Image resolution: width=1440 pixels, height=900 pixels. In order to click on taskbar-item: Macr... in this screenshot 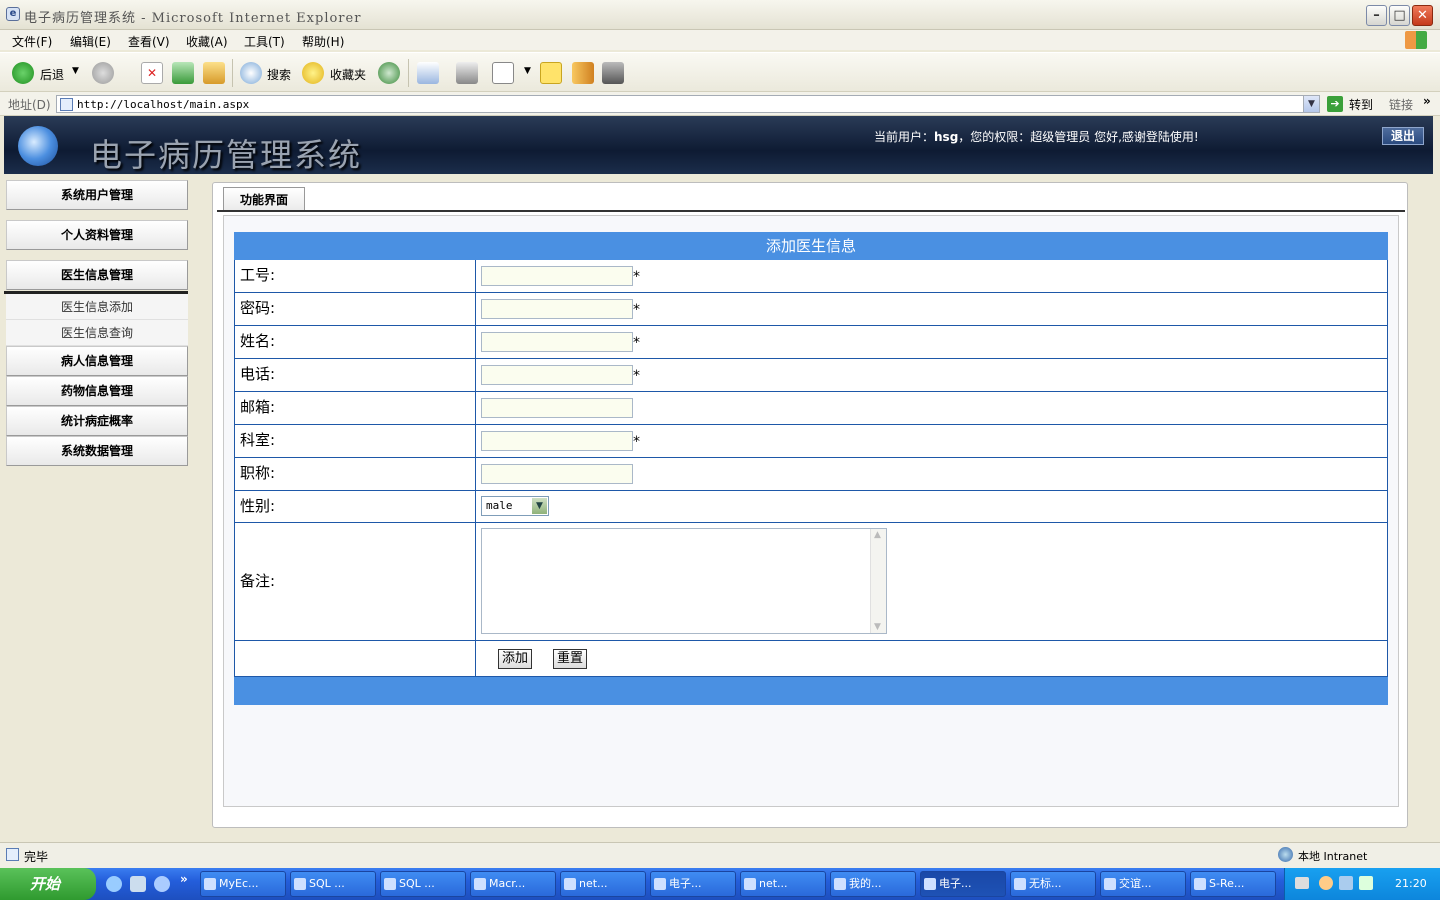, I will do `click(513, 884)`.